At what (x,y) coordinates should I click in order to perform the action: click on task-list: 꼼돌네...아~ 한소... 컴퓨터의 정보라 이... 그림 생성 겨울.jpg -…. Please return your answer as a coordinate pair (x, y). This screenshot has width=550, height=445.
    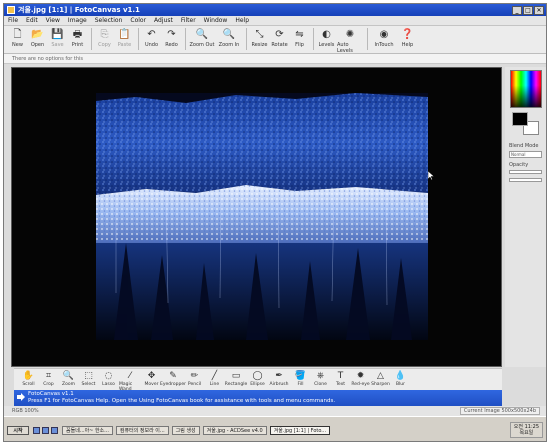
    Looking at the image, I should click on (197, 430).